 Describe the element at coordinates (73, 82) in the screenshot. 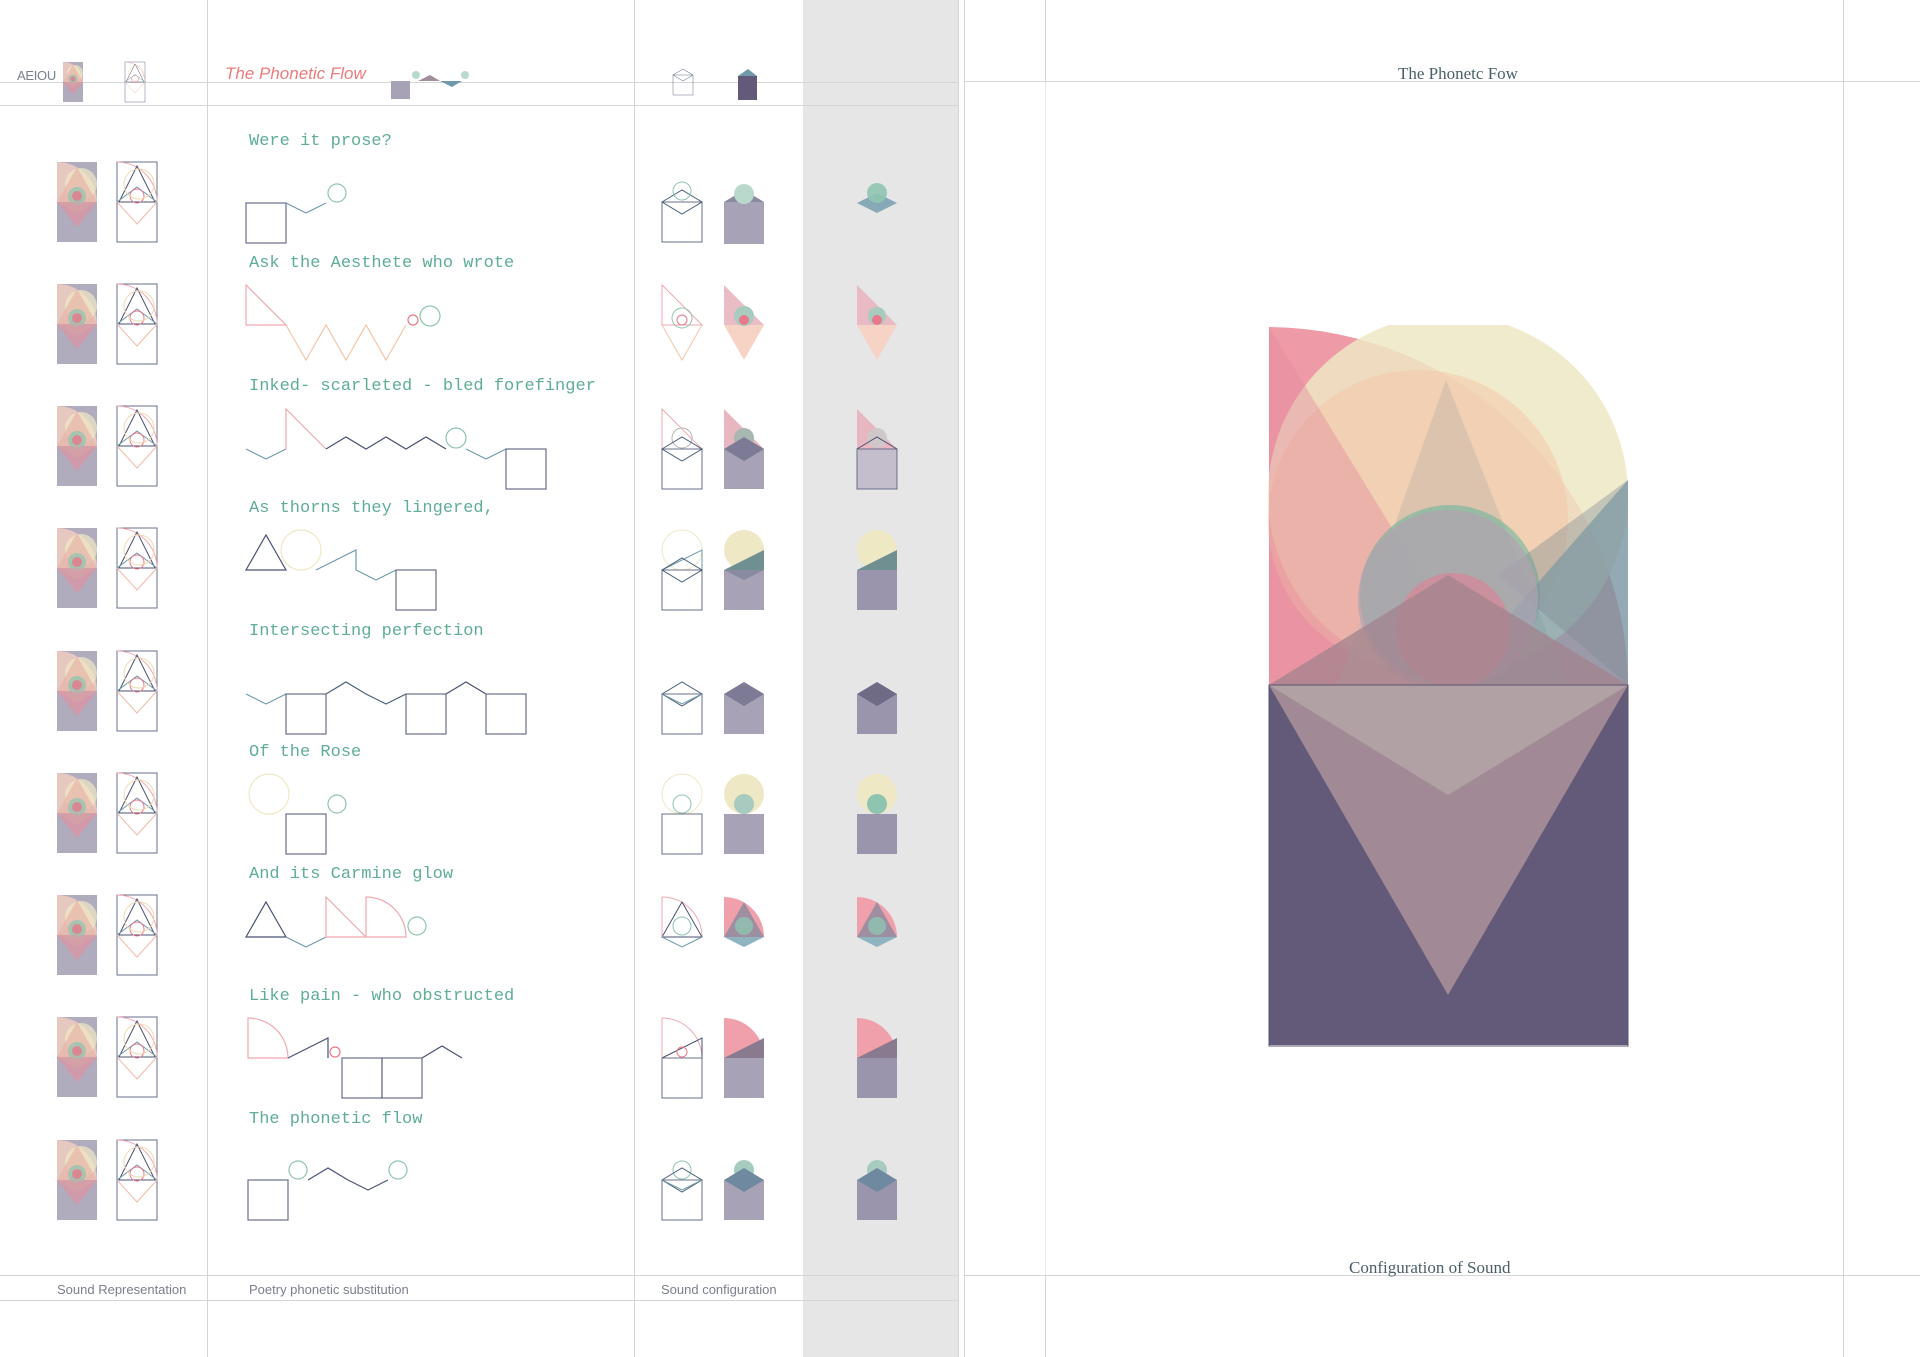

I see `header-glyph-filled` at that location.